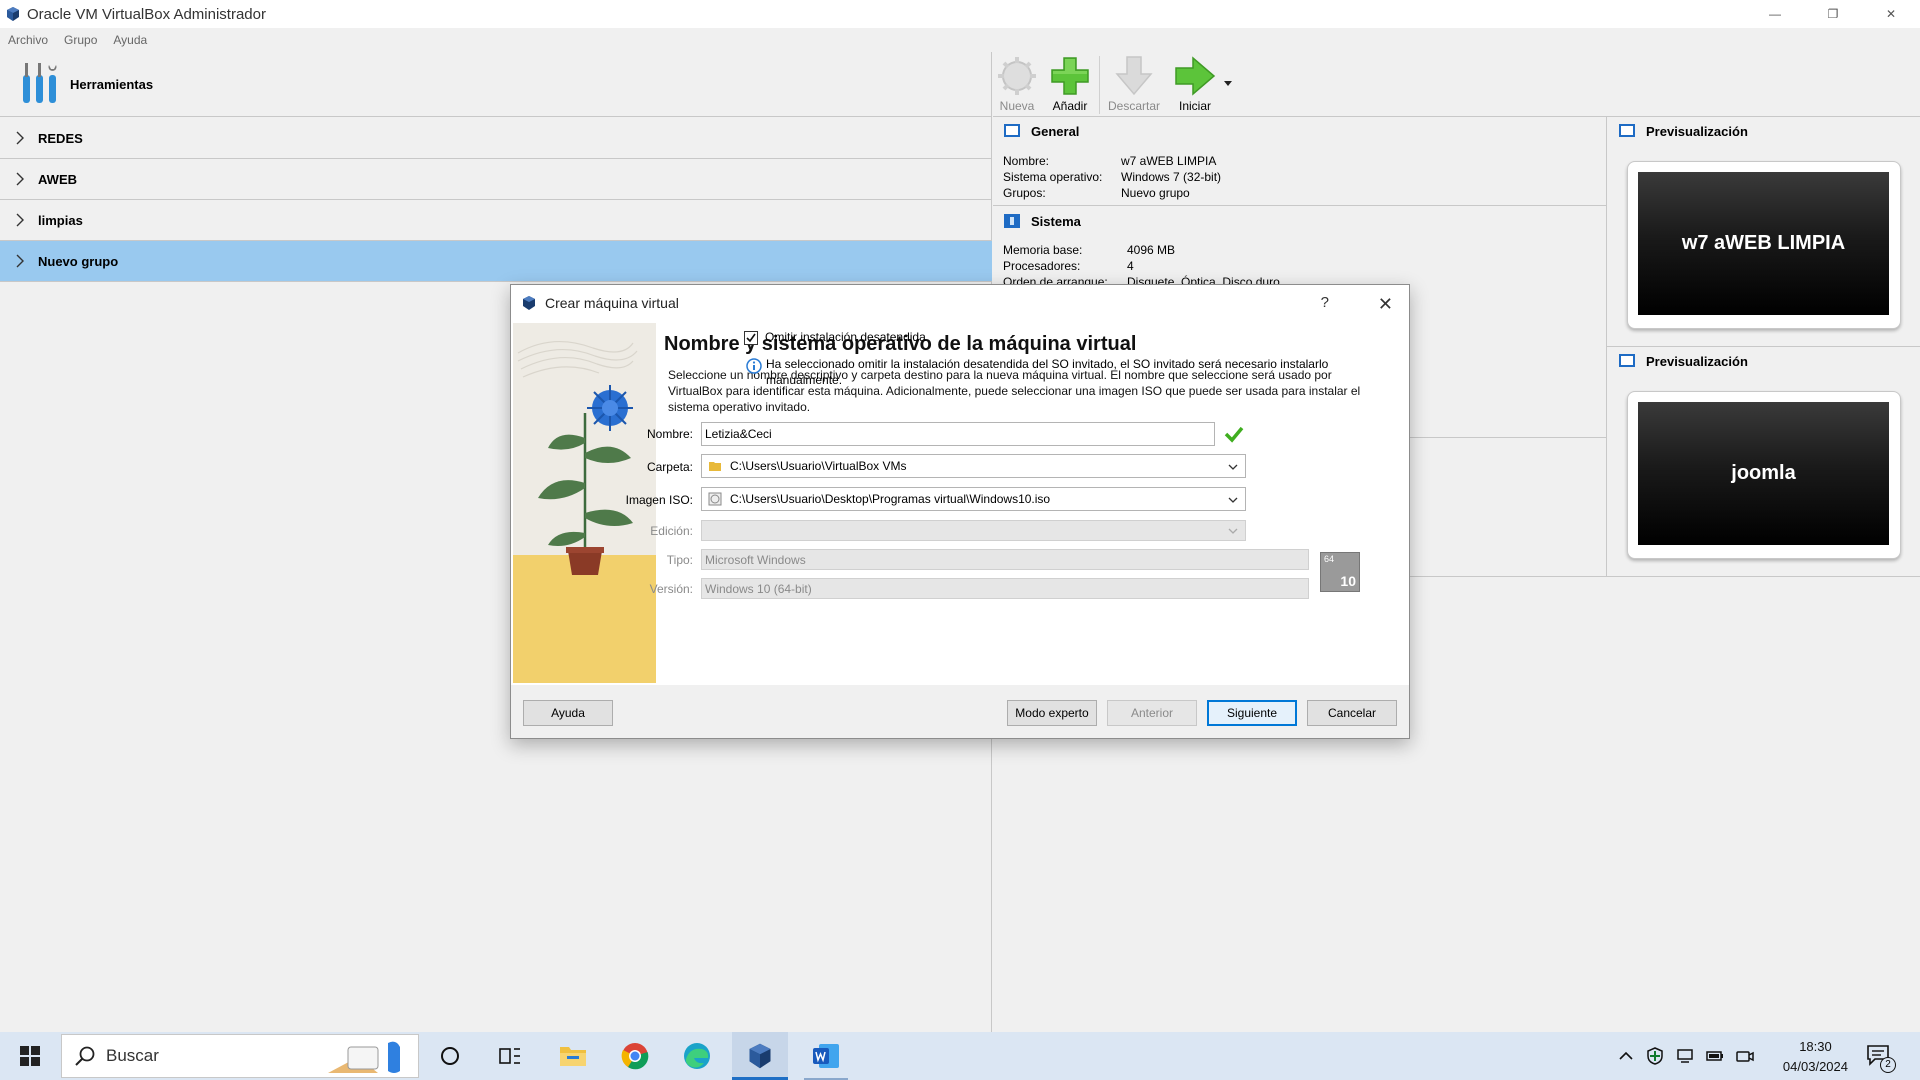  Describe the element at coordinates (573, 1056) in the screenshot. I see `file-explorer-button` at that location.